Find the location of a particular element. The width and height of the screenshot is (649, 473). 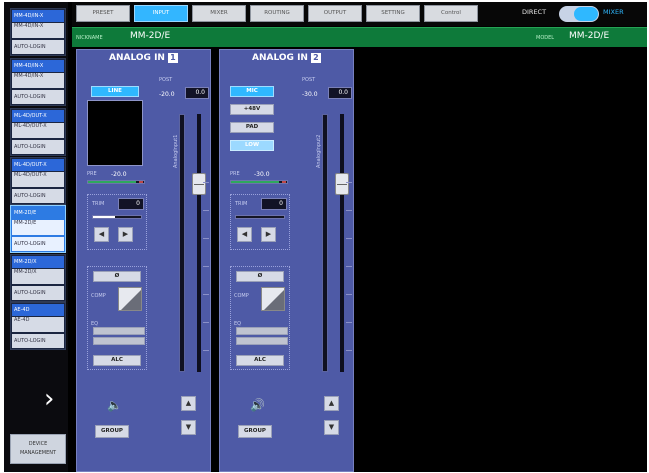

low-cut-label: LOW is located at coordinates (252, 145).